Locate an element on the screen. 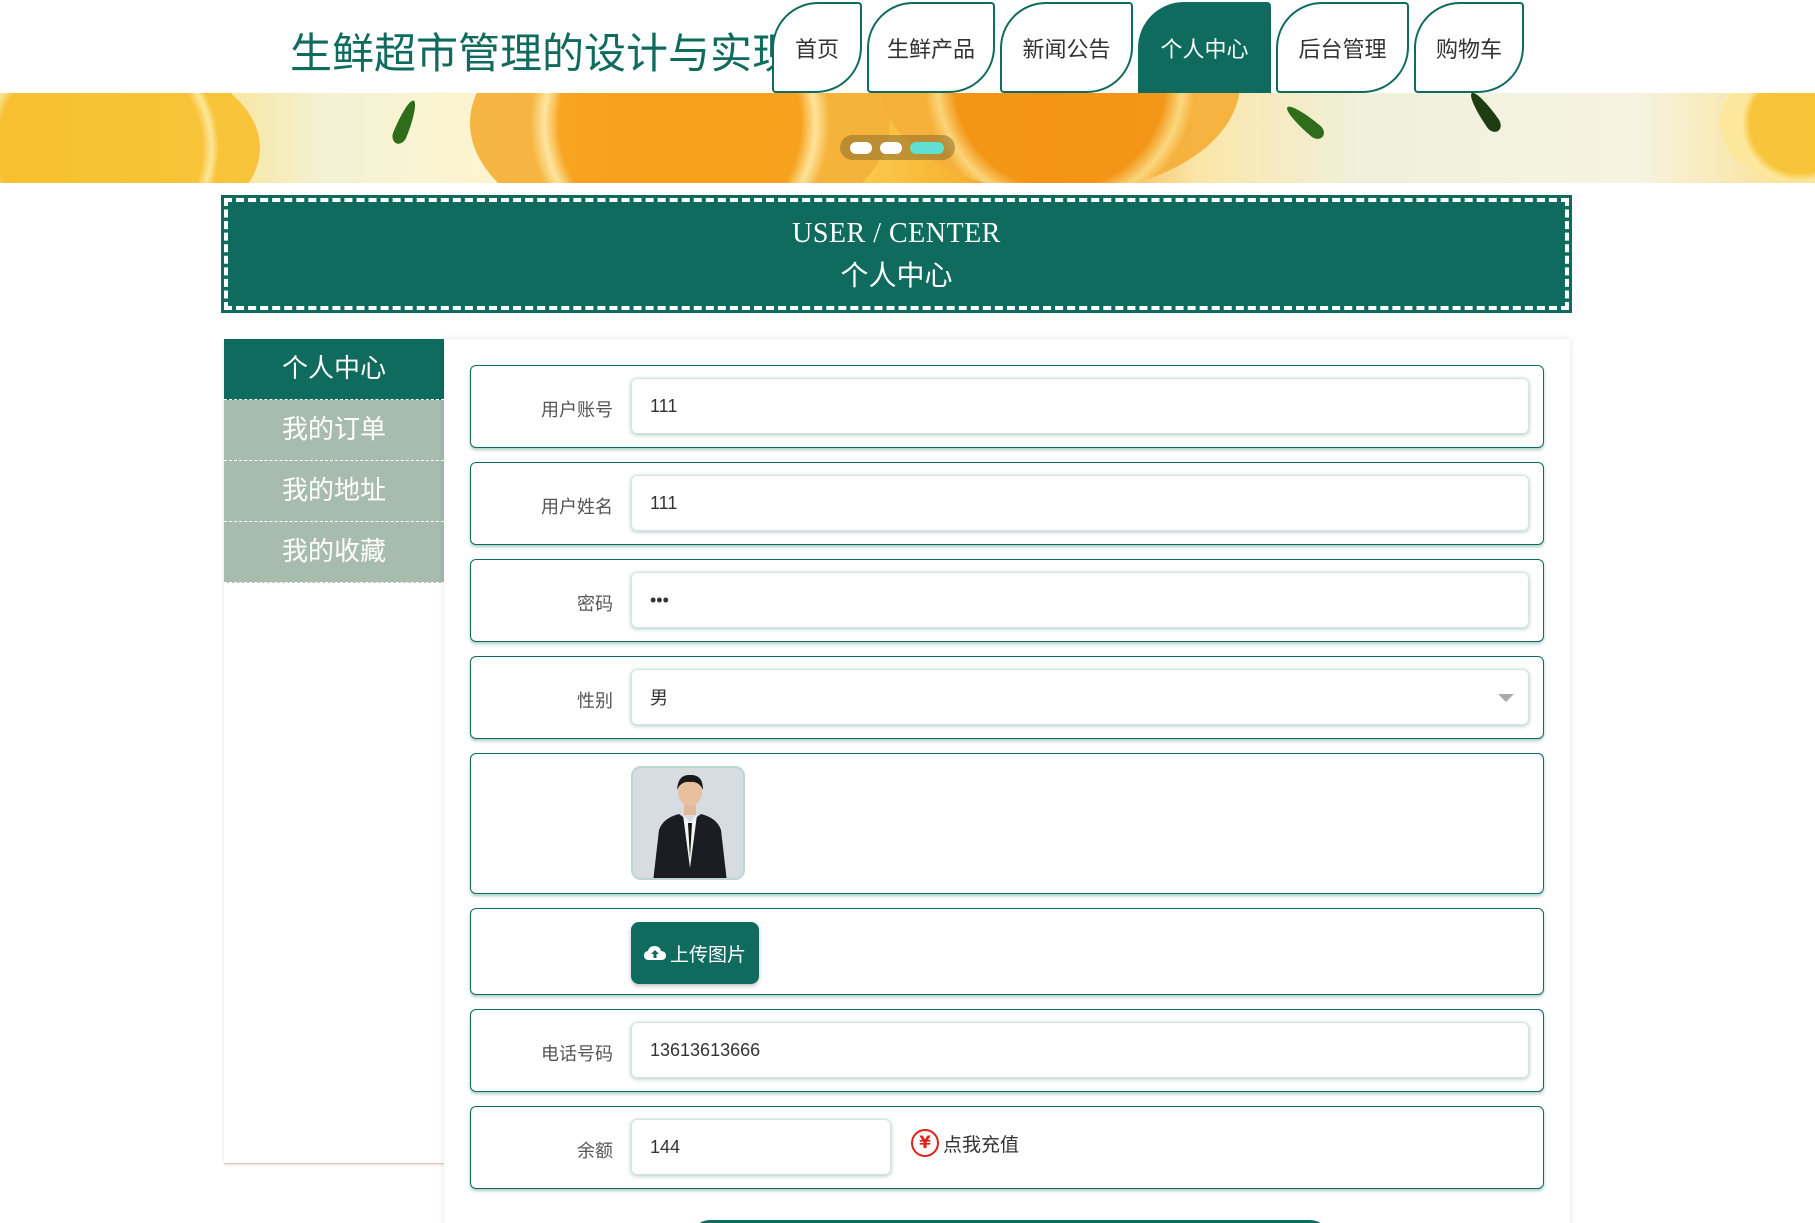 This screenshot has width=1815, height=1223. sidebar-item-address: 我的地址 is located at coordinates (334, 491).